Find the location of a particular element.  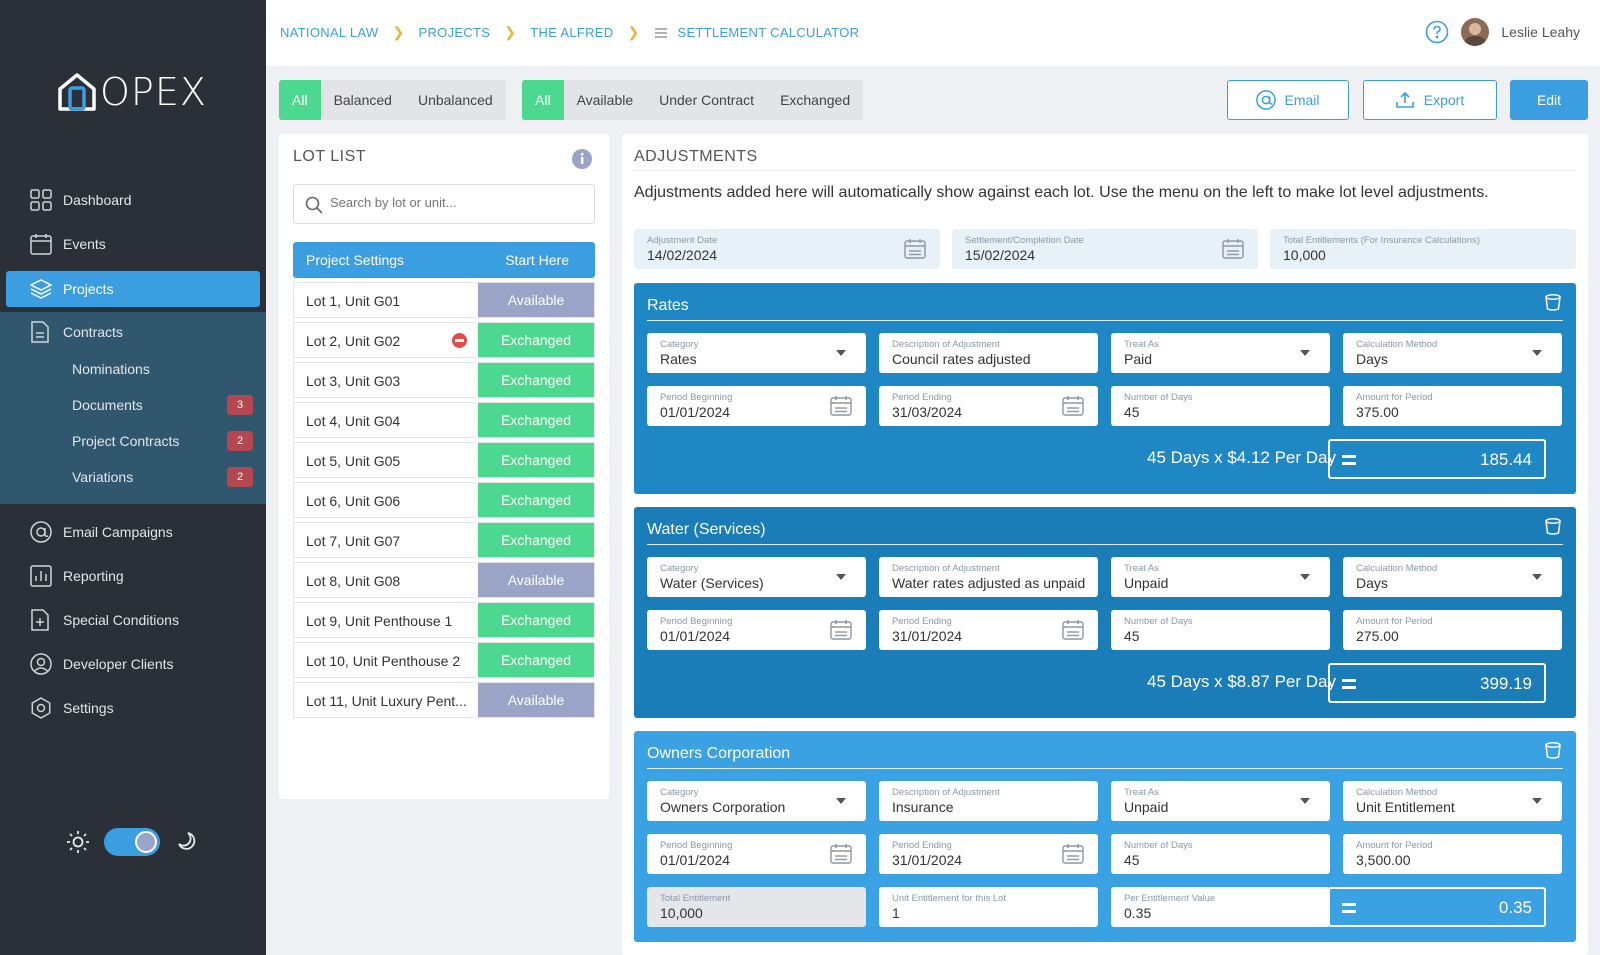

sidebar-item-developer-clients: Developer Clients is located at coordinates (133, 664).